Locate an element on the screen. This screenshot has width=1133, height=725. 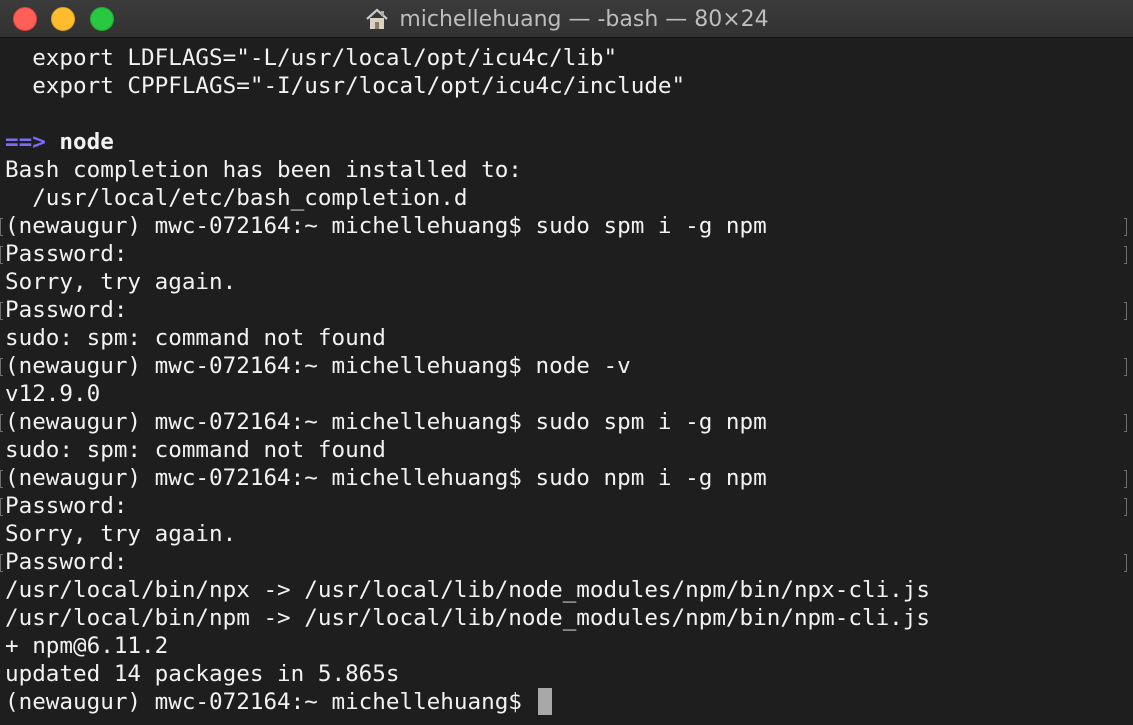
title-bar: michellehuang — -bash — 80×24 is located at coordinates (566, 19).